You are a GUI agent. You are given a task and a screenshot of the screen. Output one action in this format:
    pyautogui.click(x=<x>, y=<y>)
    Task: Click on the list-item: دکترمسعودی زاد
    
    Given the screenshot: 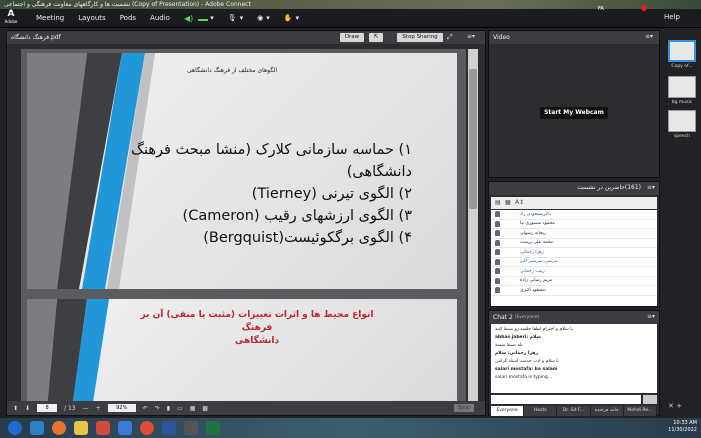 What is the action you would take?
    pyautogui.click(x=574, y=215)
    